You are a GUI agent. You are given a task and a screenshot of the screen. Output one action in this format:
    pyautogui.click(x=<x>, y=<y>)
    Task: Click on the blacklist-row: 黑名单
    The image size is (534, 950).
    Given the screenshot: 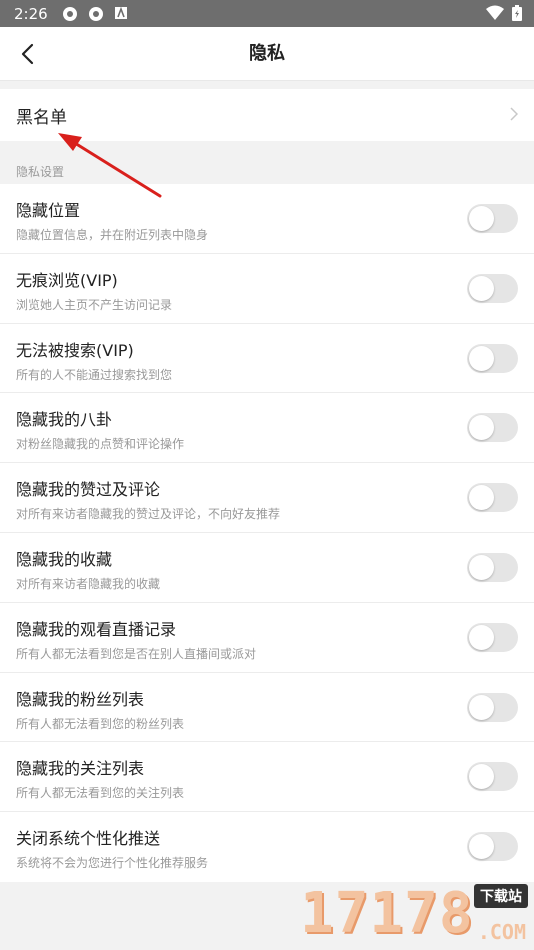 What is the action you would take?
    pyautogui.click(x=267, y=115)
    